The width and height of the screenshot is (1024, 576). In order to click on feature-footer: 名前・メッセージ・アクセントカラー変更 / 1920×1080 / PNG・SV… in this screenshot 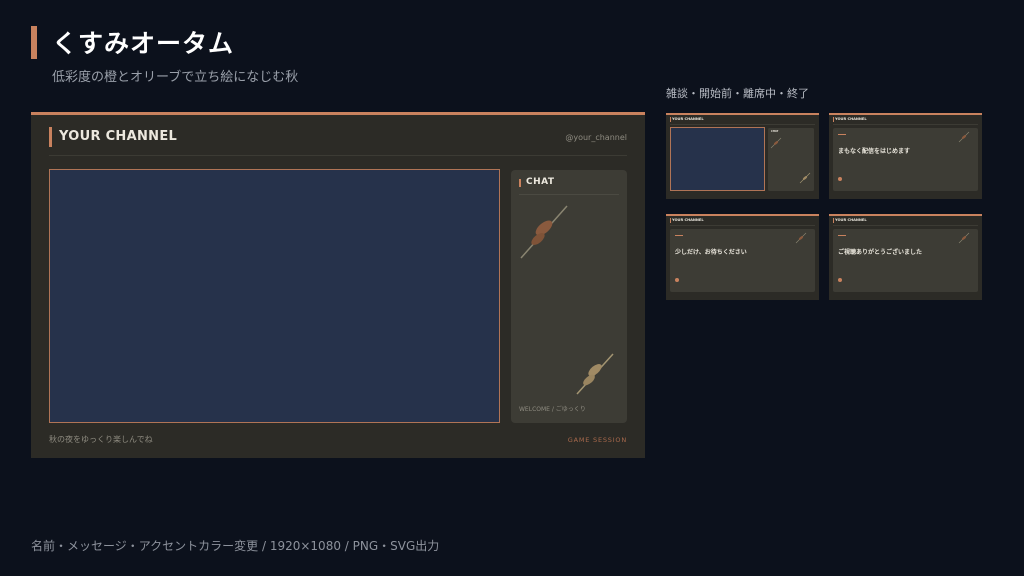, I will do `click(235, 546)`.